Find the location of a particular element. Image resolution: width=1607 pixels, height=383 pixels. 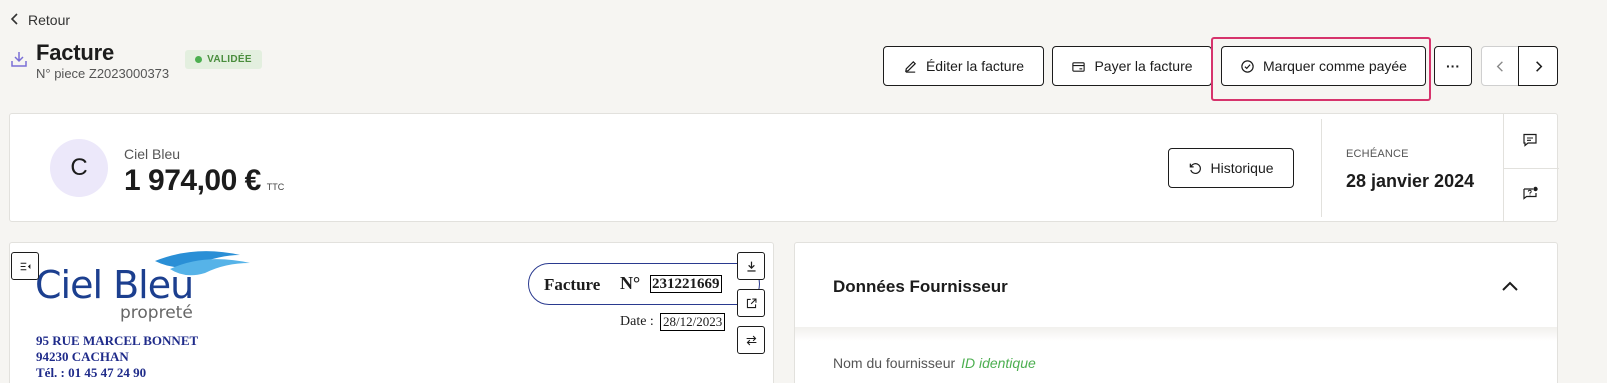

mark-paid-label: Marquer comme payée is located at coordinates (1335, 66).